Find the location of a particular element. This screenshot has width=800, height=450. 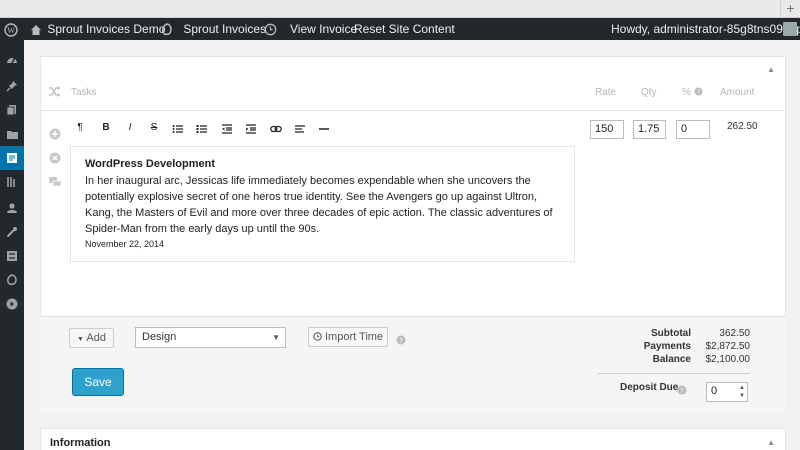

save-button: Save is located at coordinates (98, 382).